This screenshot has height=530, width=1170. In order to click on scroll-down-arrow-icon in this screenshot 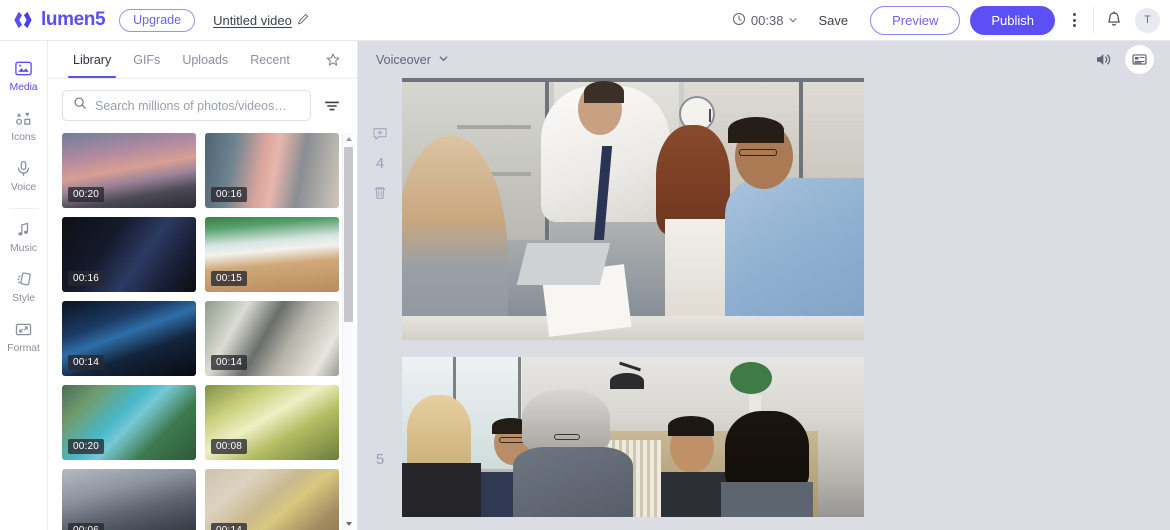, I will do `click(348, 524)`.